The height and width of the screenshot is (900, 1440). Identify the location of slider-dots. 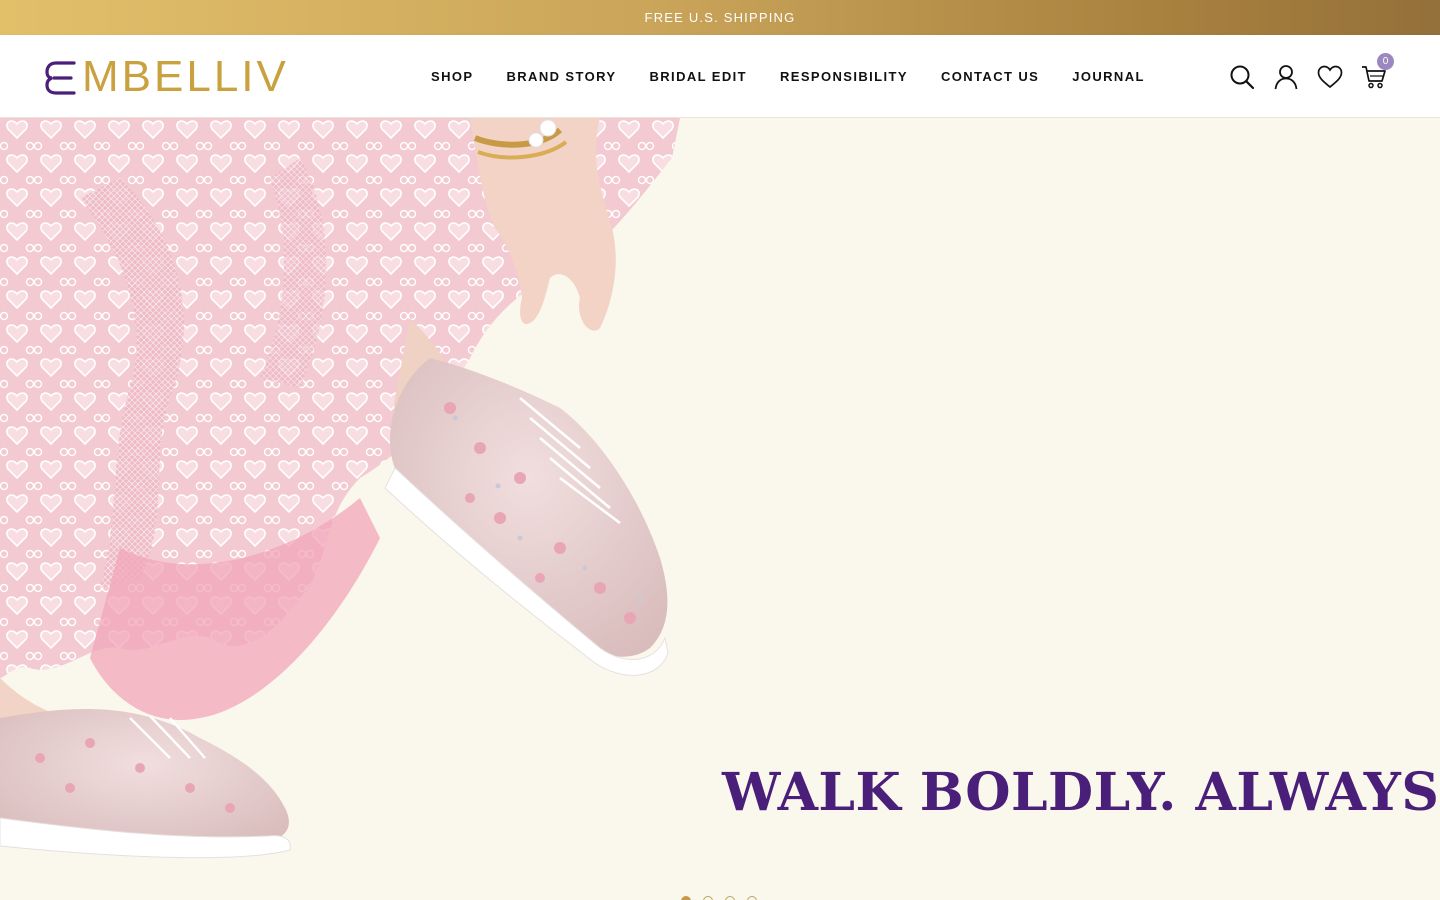
(725, 898).